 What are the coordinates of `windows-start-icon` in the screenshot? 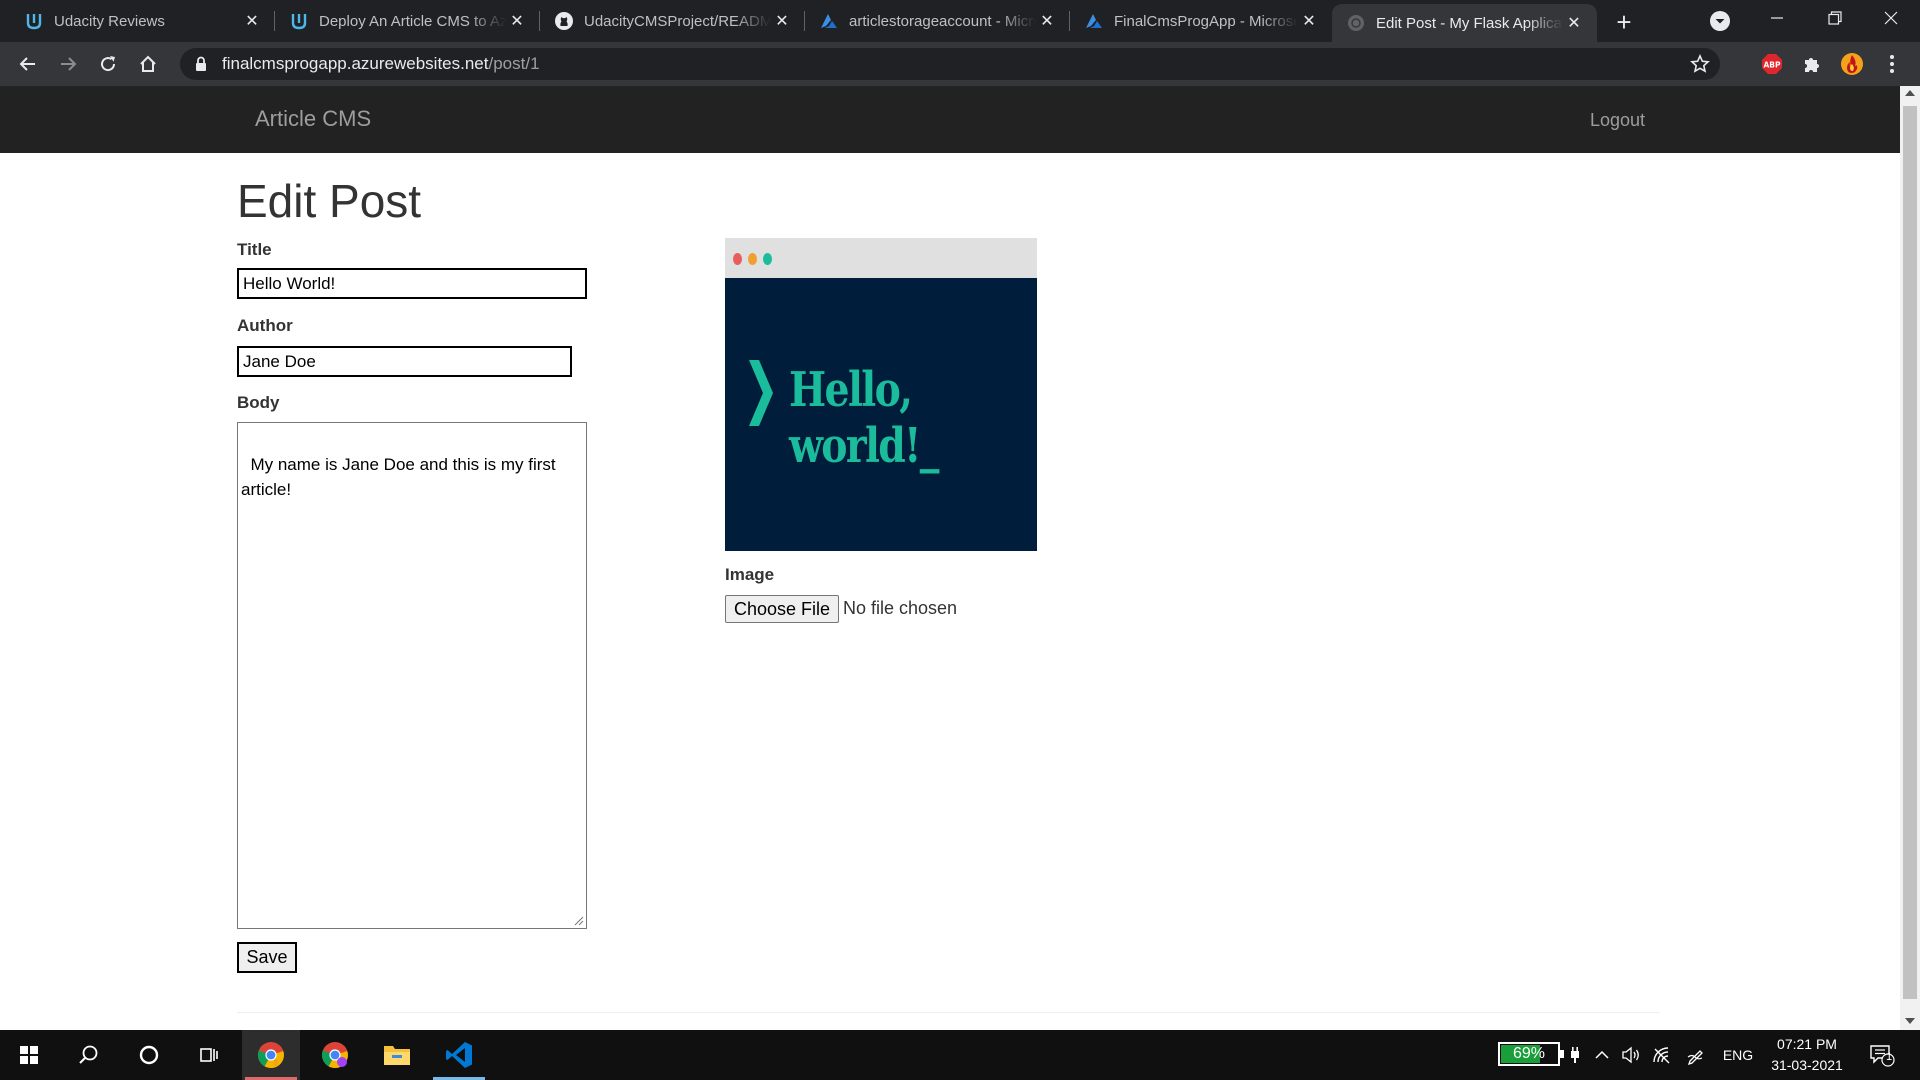 It's located at (29, 1055).